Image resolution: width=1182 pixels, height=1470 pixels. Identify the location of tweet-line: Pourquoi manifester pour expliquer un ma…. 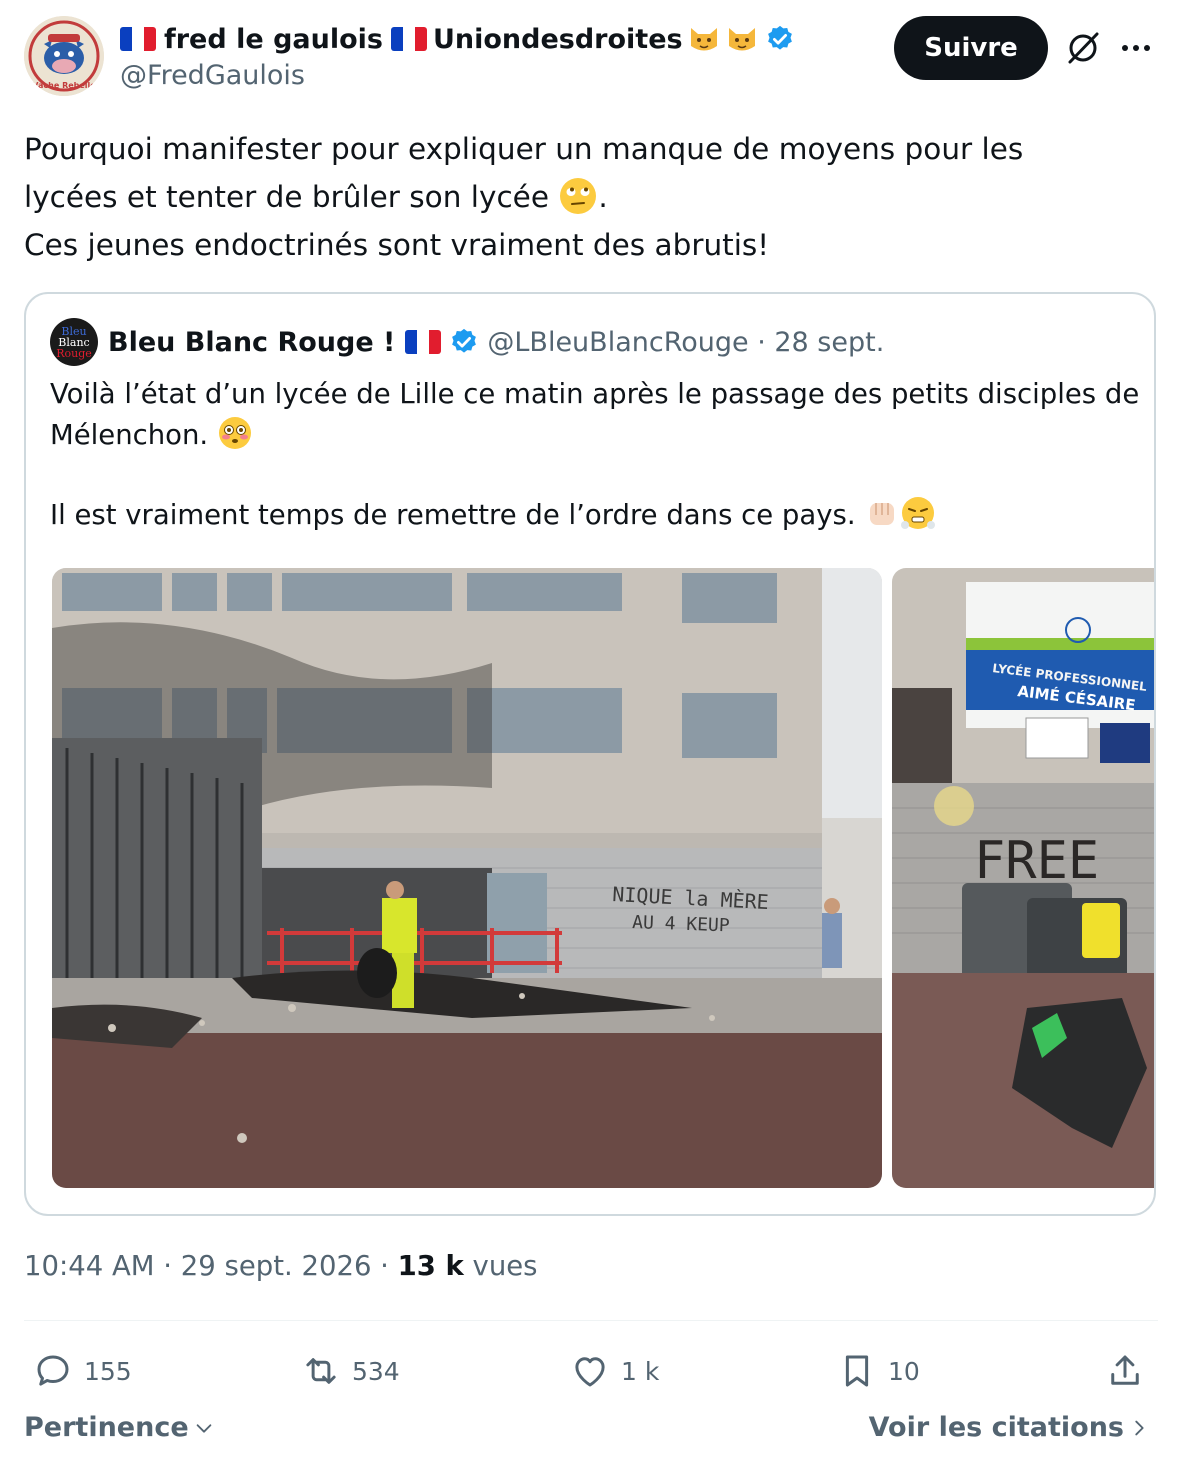
(524, 149).